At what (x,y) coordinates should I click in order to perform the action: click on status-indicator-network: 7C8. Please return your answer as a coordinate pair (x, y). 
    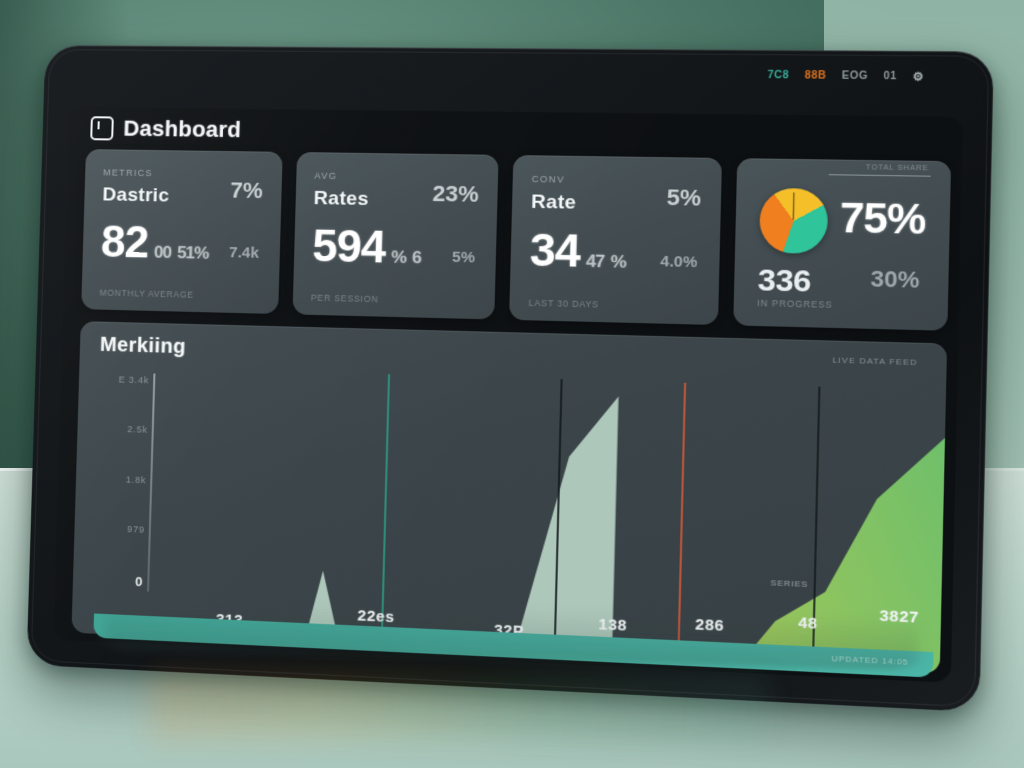
    Looking at the image, I should click on (778, 75).